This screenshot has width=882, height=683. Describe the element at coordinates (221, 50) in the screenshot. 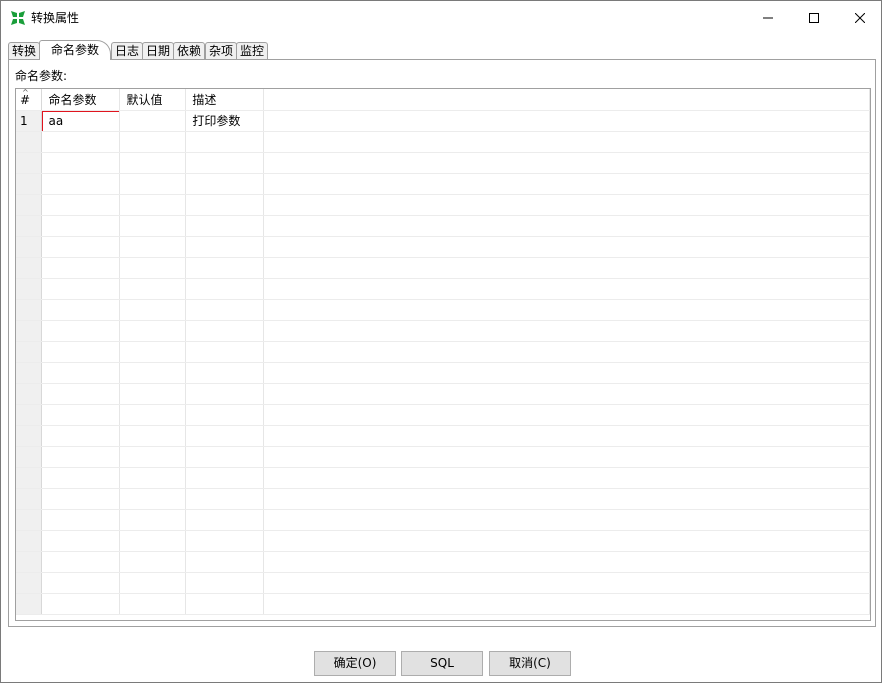

I see `tab-misc: 杂项` at that location.